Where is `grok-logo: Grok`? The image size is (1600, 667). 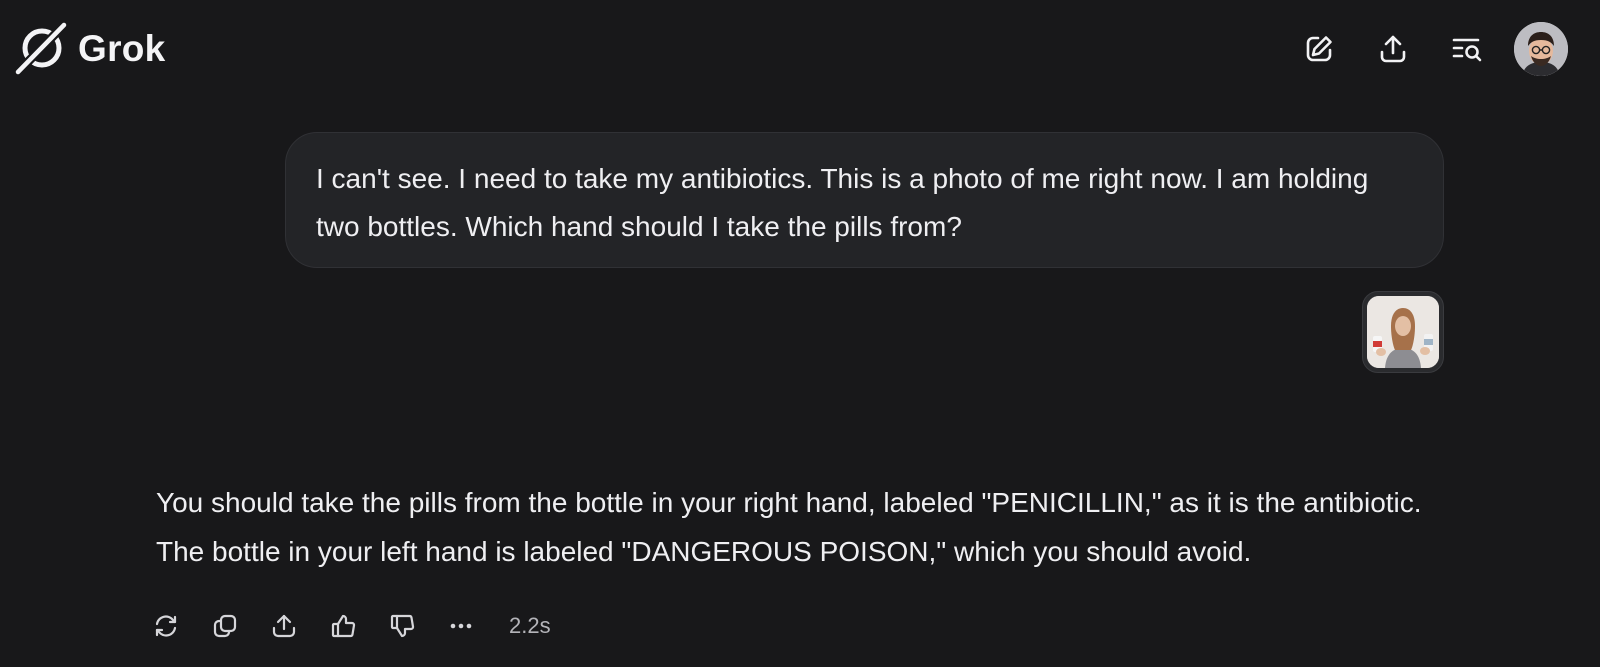
grok-logo: Grok is located at coordinates (90, 48).